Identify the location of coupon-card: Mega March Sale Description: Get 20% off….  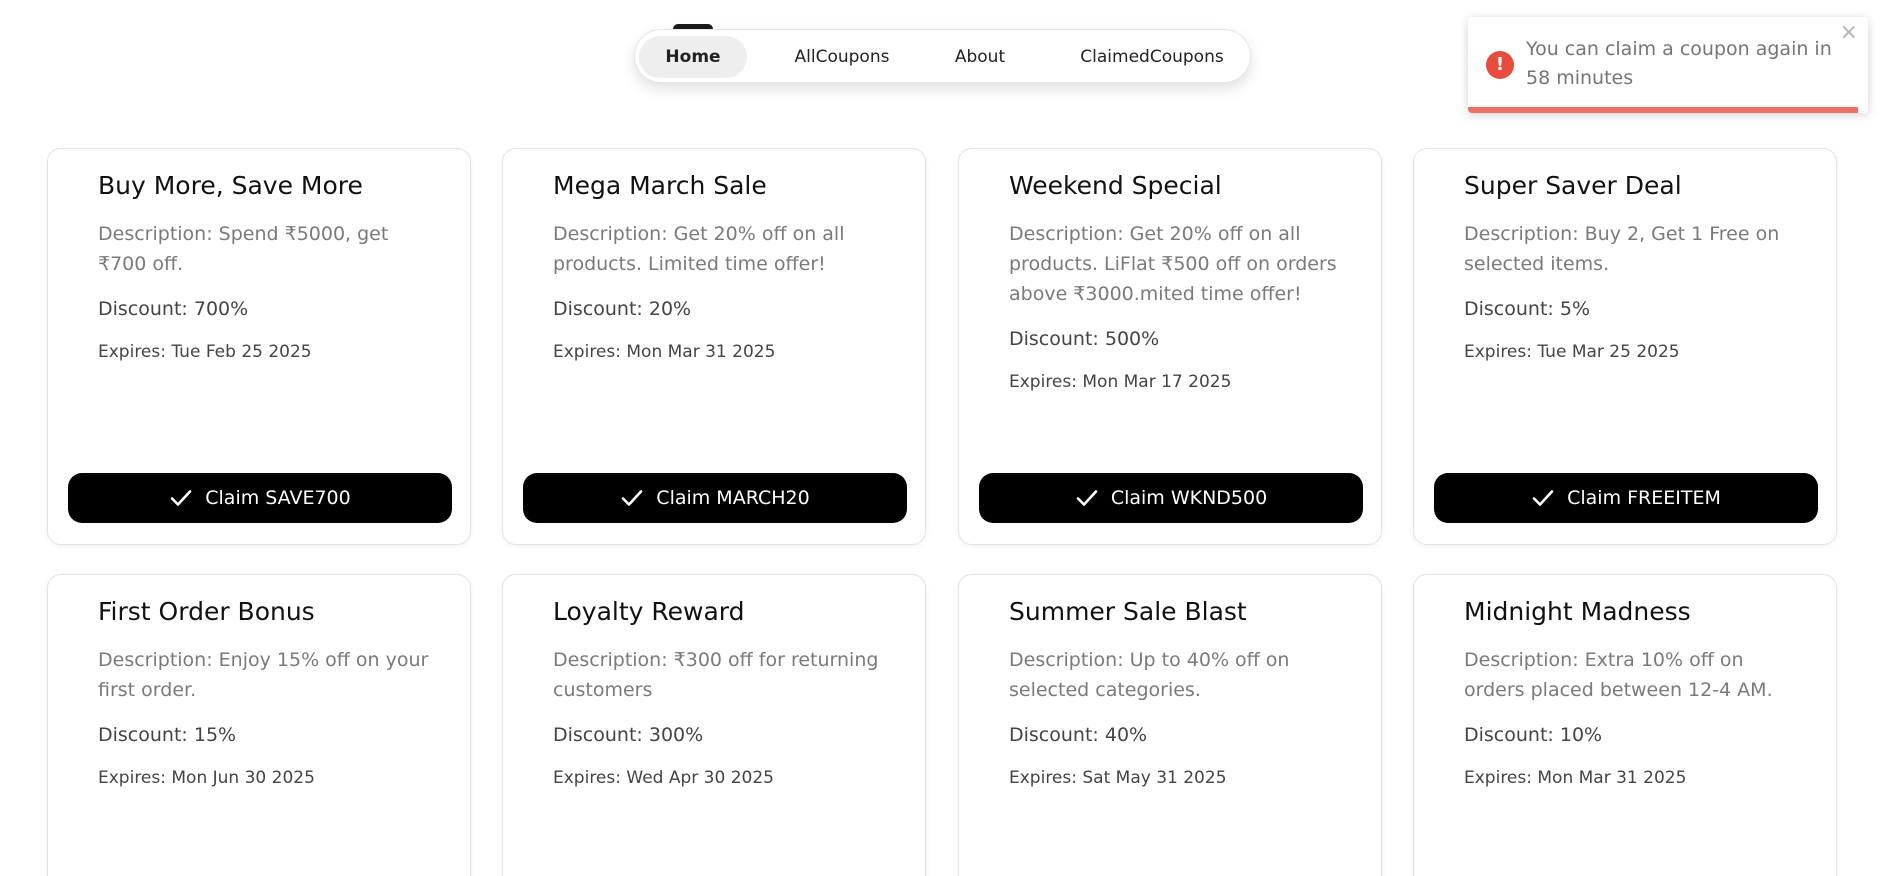
(714, 346).